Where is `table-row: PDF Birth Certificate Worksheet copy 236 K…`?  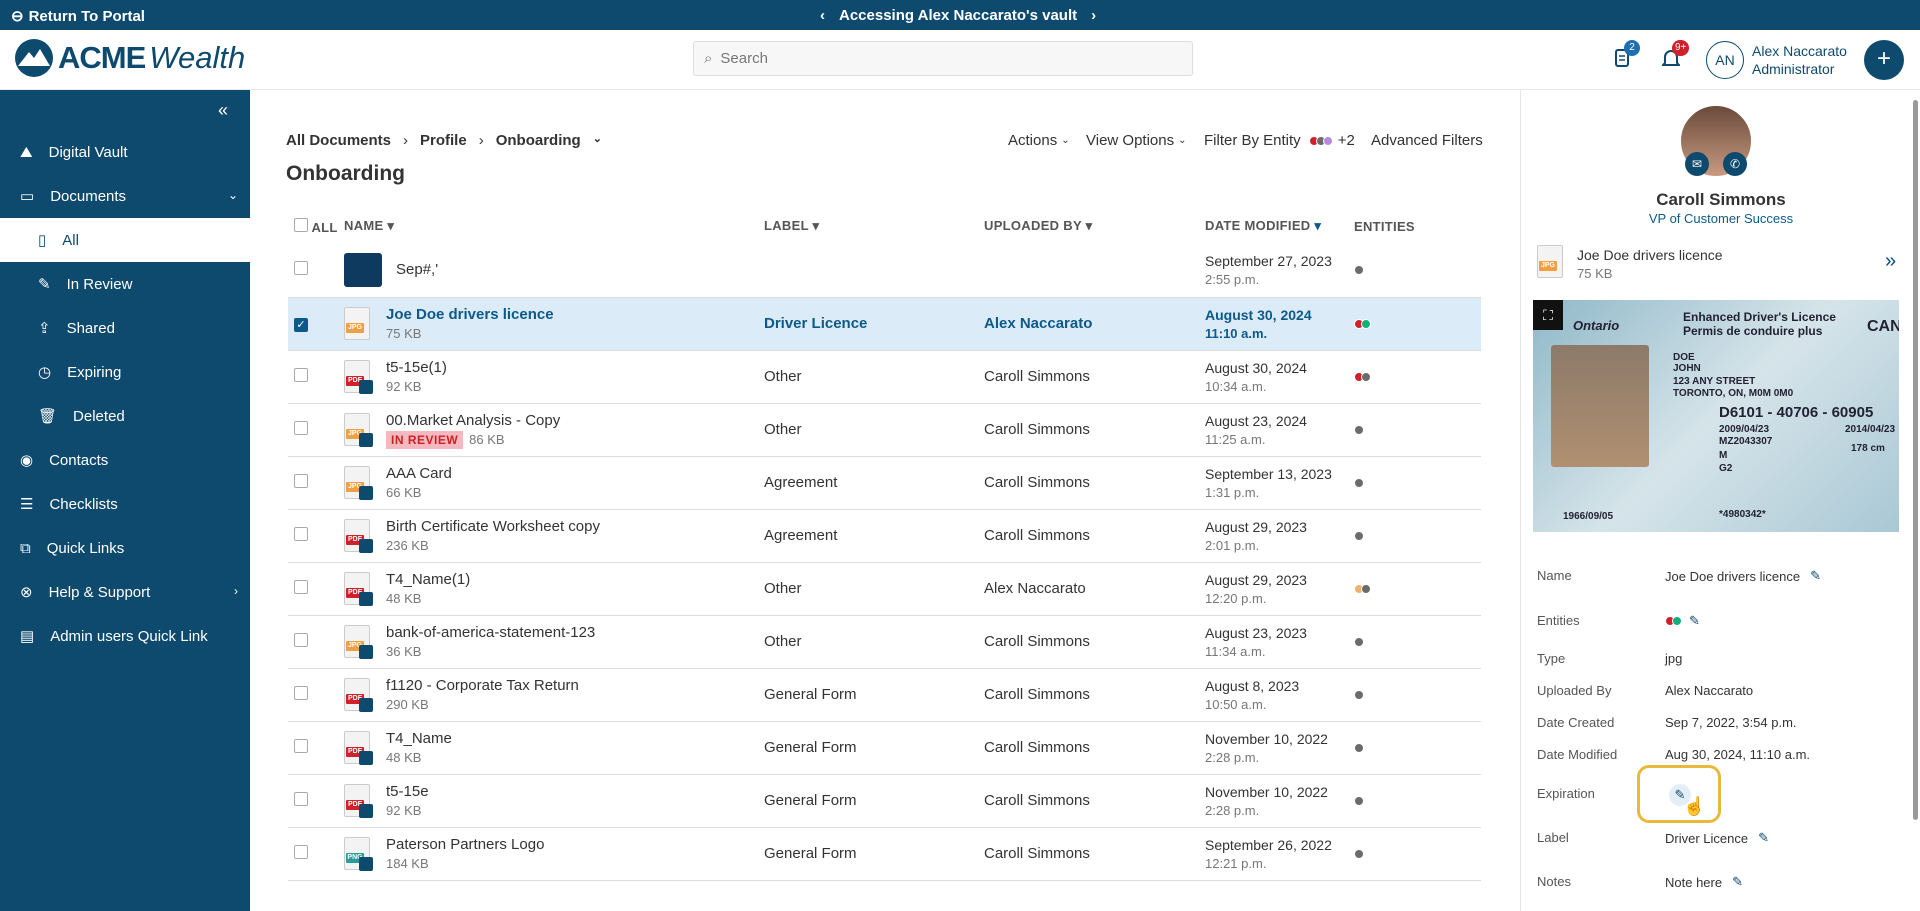 table-row: PDF Birth Certificate Worksheet copy 236 K… is located at coordinates (884, 536).